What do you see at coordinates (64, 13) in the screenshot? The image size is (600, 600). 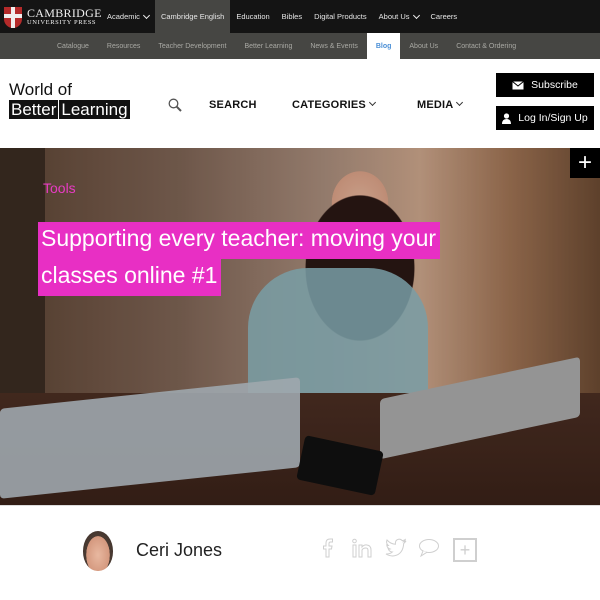 I see `brand-line1: CAMBRIDGE` at bounding box center [64, 13].